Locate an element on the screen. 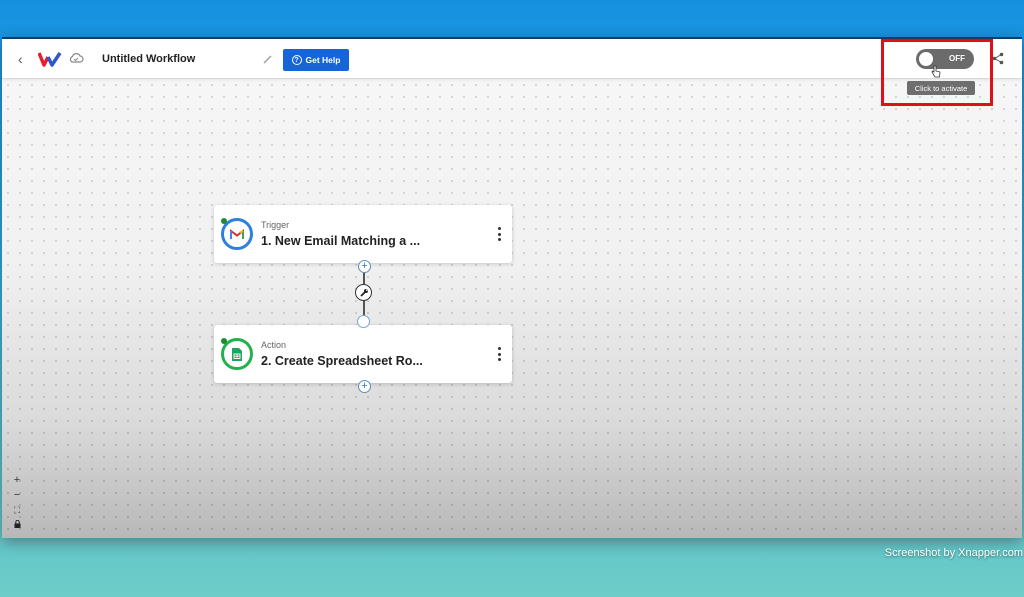 The image size is (1024, 597). connector-endpoint is located at coordinates (363, 321).